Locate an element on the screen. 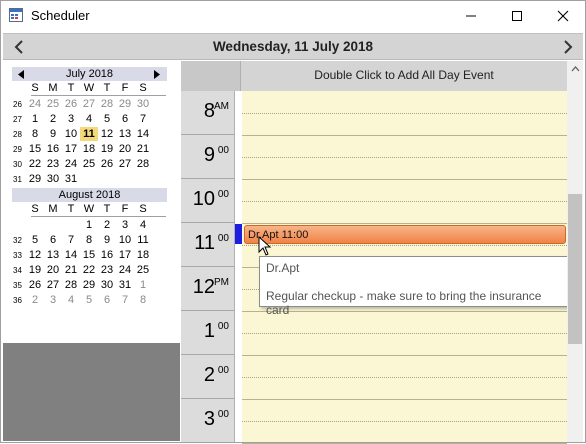 This screenshot has width=586, height=444. hour-suffix: PM is located at coordinates (221, 282).